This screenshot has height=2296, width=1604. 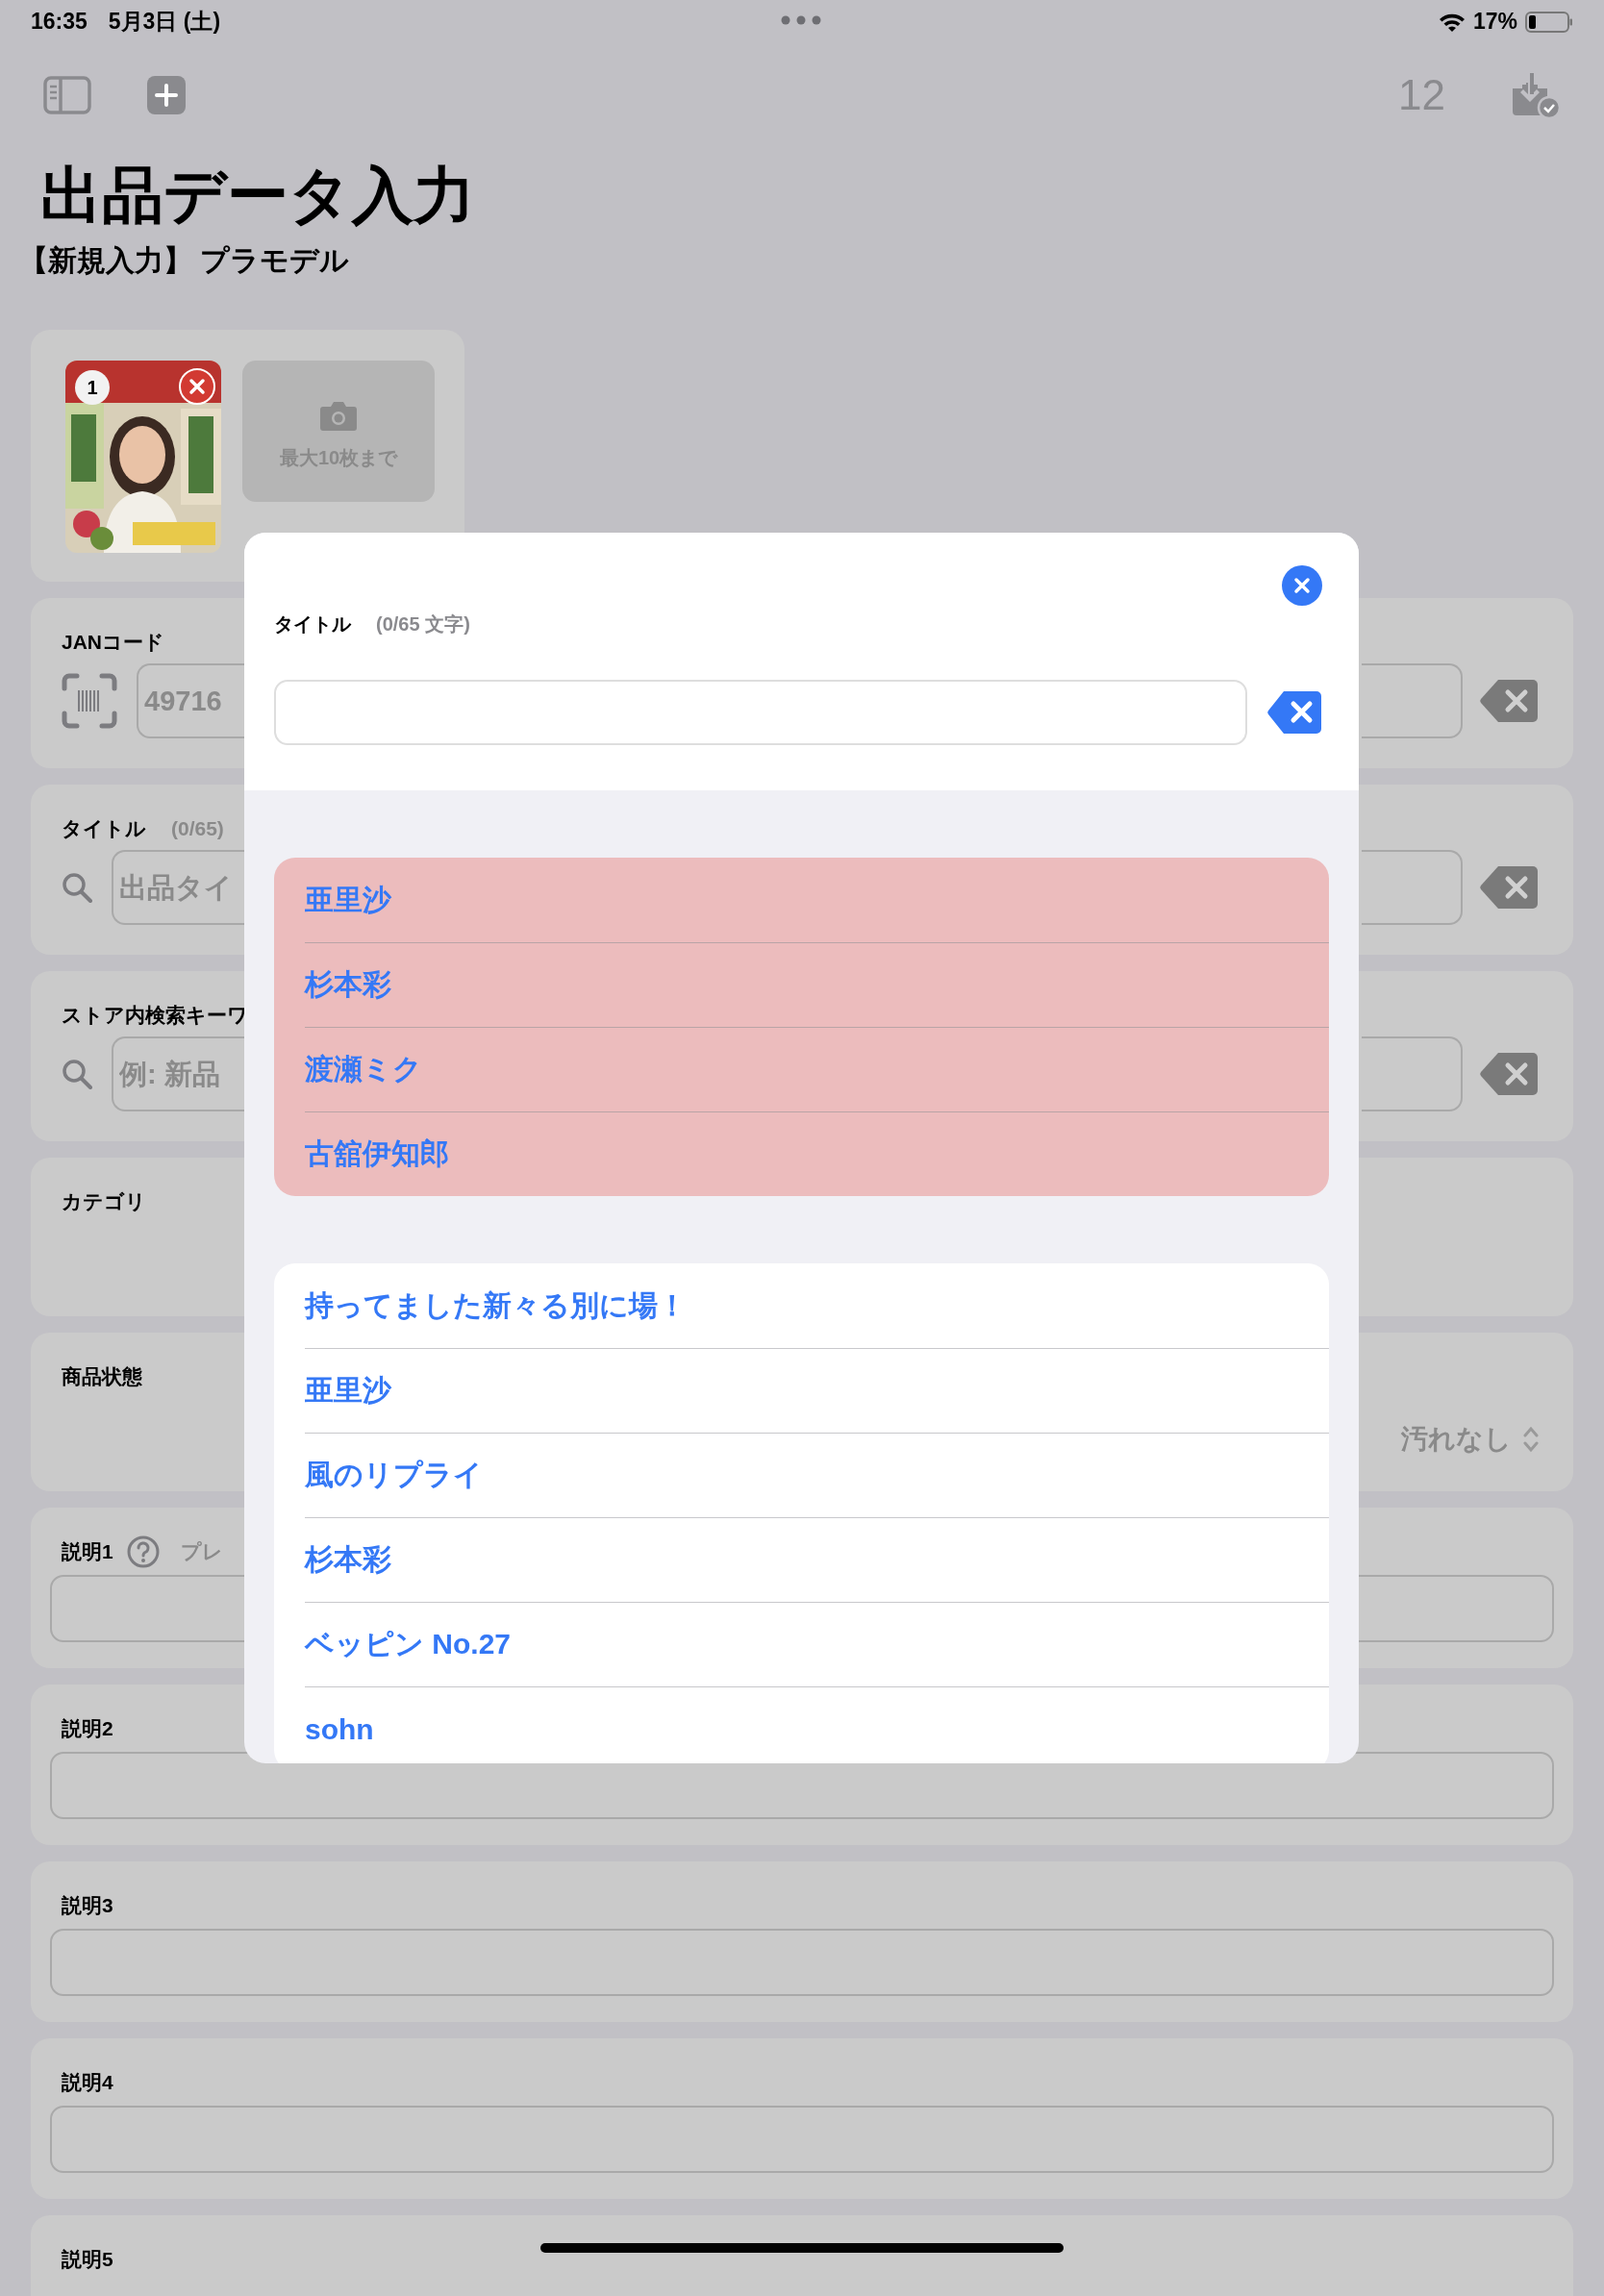 What do you see at coordinates (201, 1551) in the screenshot?
I see `field-note: プレ` at bounding box center [201, 1551].